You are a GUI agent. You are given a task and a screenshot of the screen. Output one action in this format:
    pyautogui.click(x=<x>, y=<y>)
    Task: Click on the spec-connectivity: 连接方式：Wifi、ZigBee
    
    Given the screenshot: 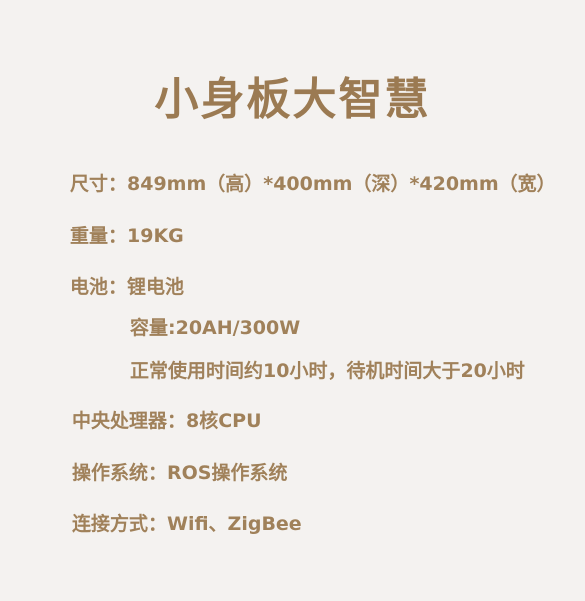 What is the action you would take?
    pyautogui.click(x=187, y=524)
    